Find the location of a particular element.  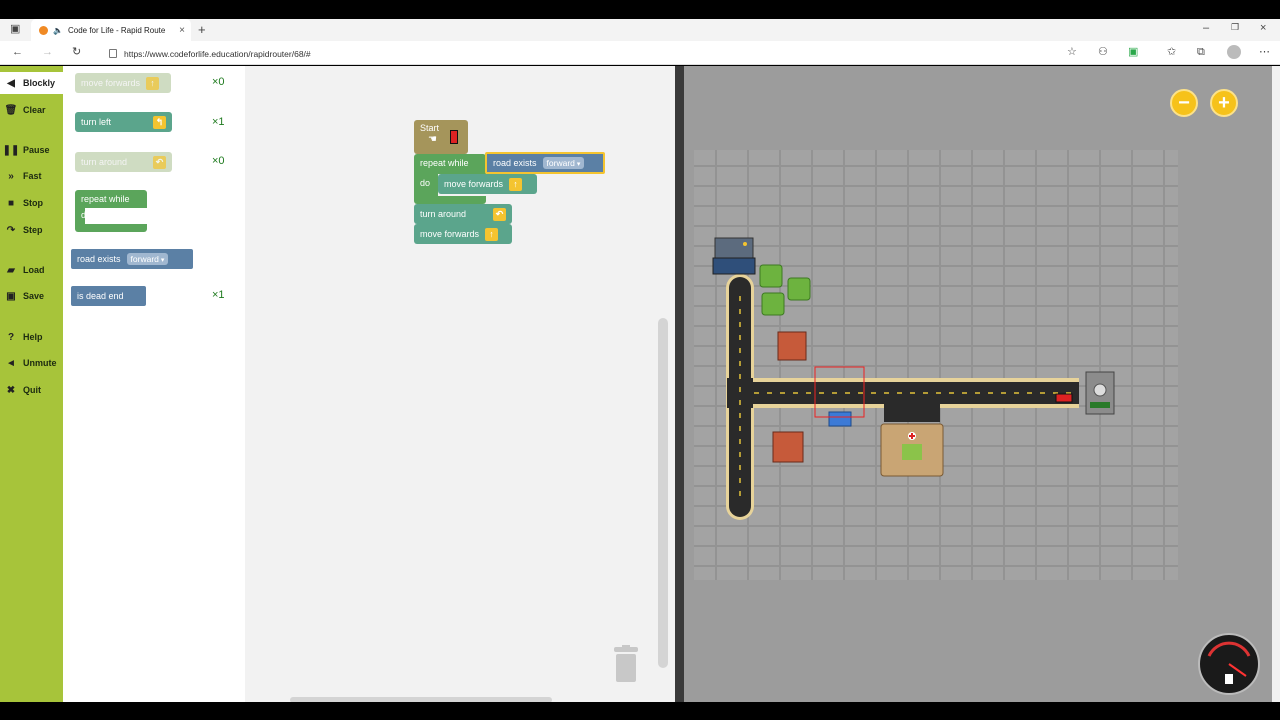

lock-icon is located at coordinates (113, 53).